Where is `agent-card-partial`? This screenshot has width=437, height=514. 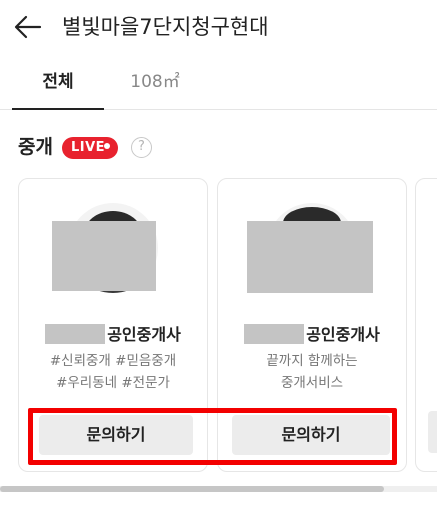
agent-card-partial is located at coordinates (426, 325).